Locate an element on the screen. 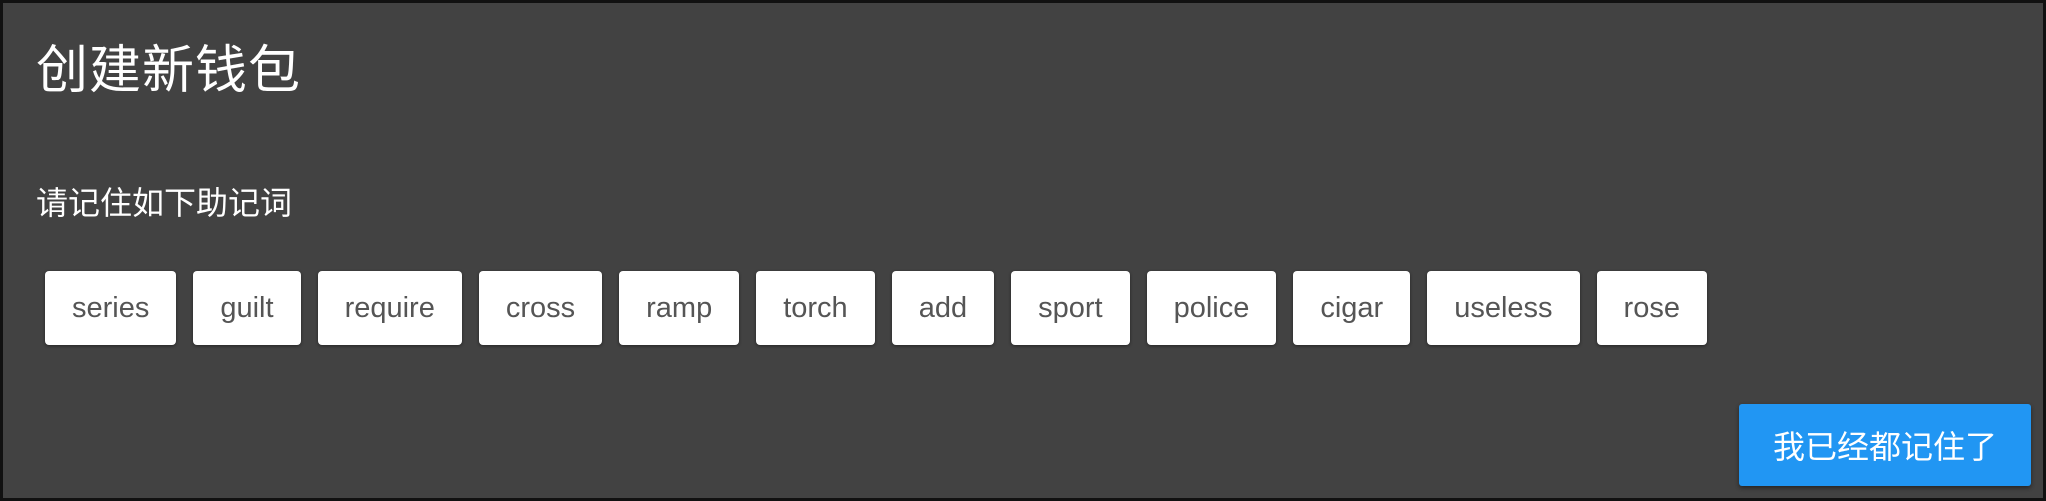  dialog-title: 创建新钱包 is located at coordinates (169, 71).